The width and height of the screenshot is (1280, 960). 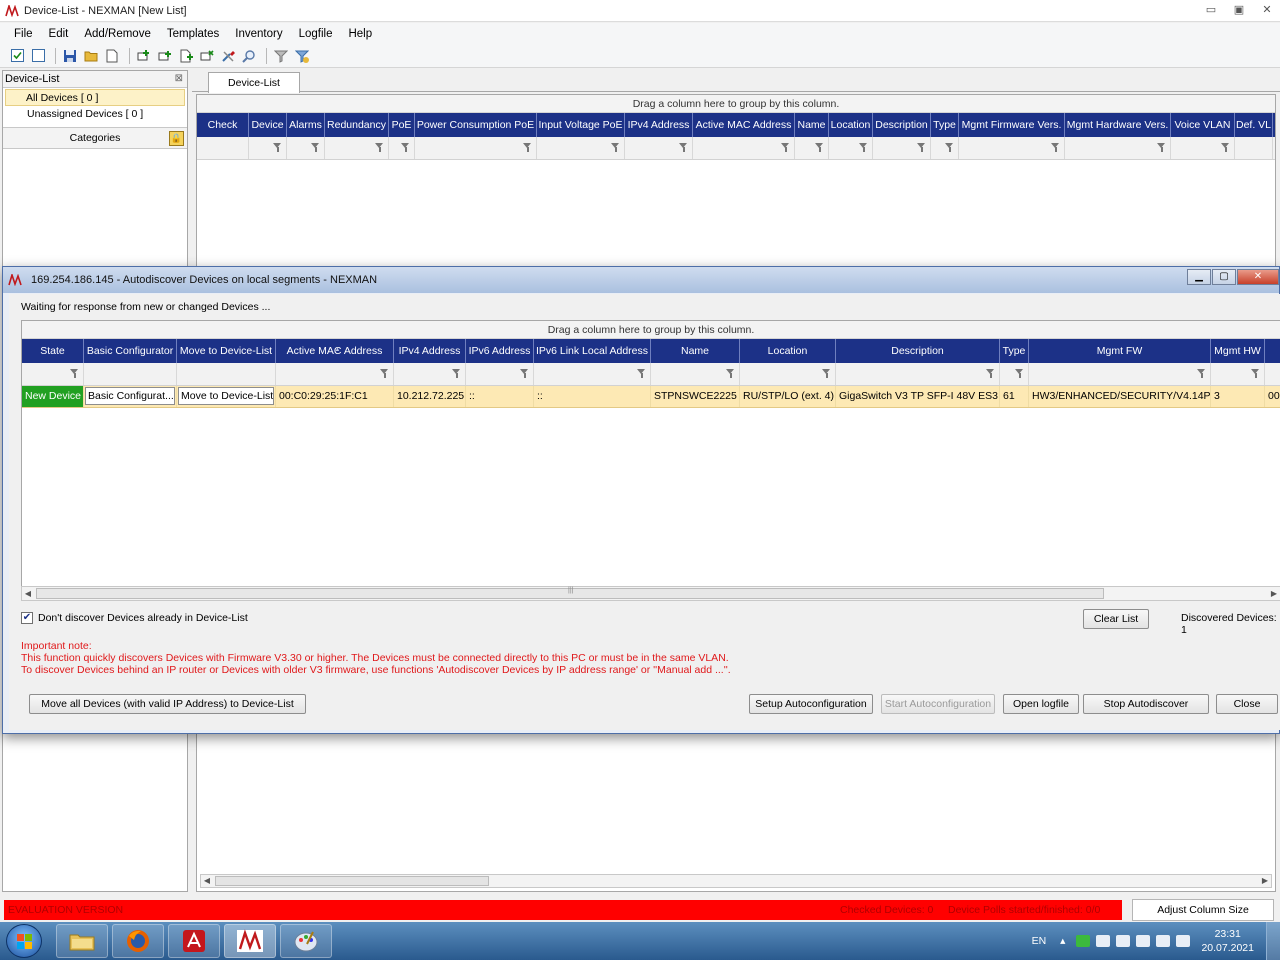 What do you see at coordinates (95, 97) in the screenshot?
I see `tree-item-all-devices: All Devices [ 0 ]` at bounding box center [95, 97].